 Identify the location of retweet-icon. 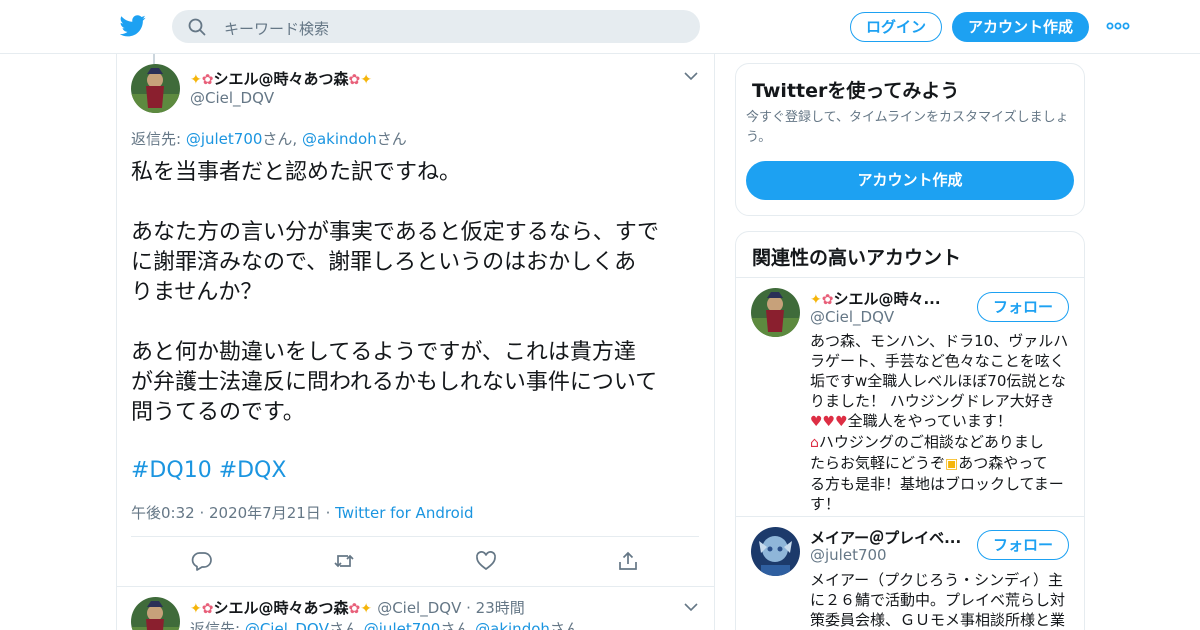
(344, 561).